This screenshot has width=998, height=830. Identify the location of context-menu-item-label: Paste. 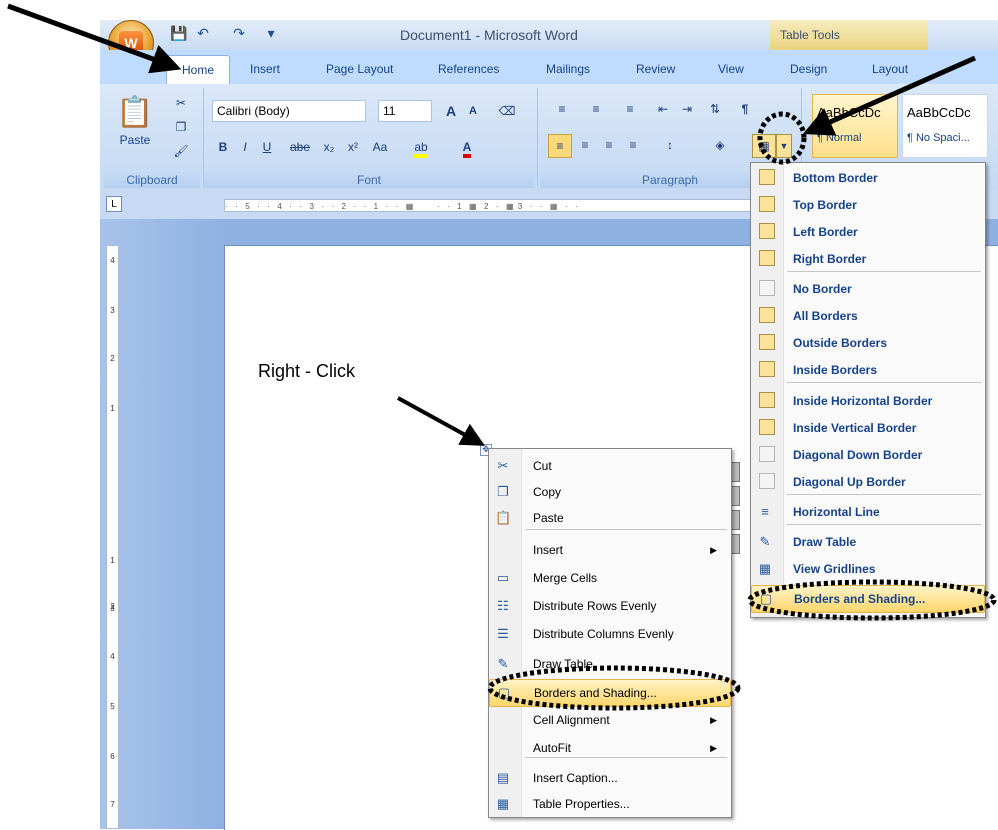
(548, 518).